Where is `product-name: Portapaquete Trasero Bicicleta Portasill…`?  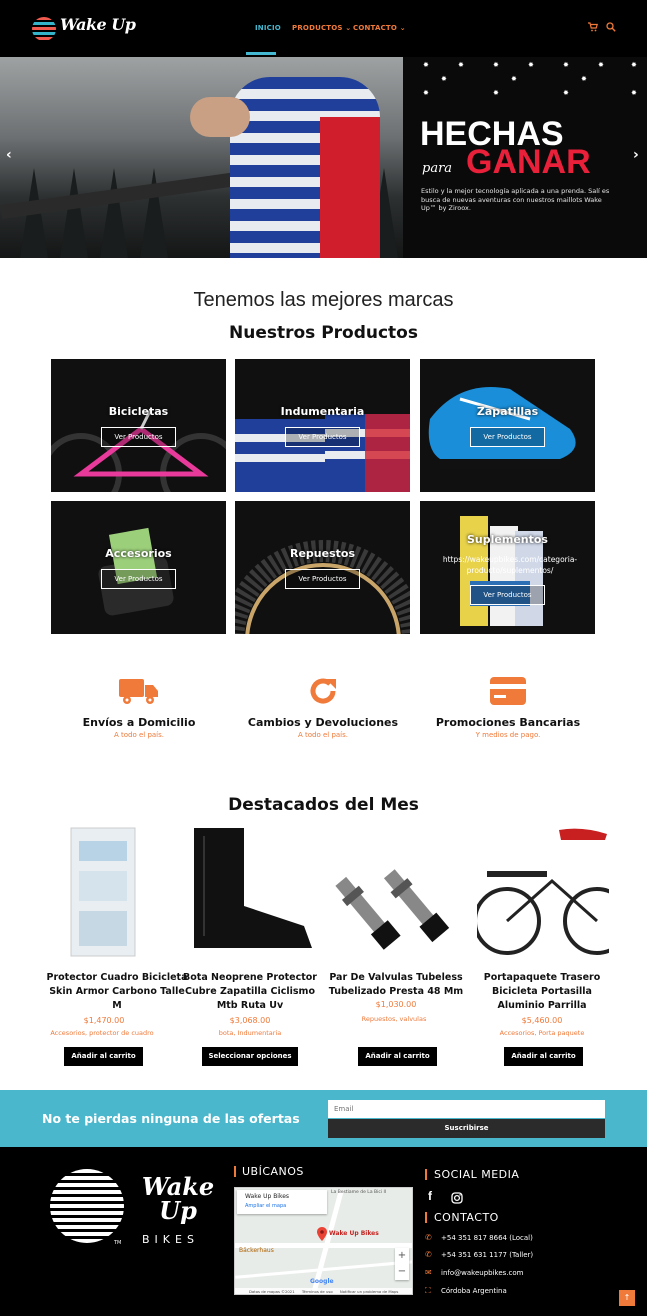 product-name: Portapaquete Trasero Bicicleta Portasill… is located at coordinates (542, 992).